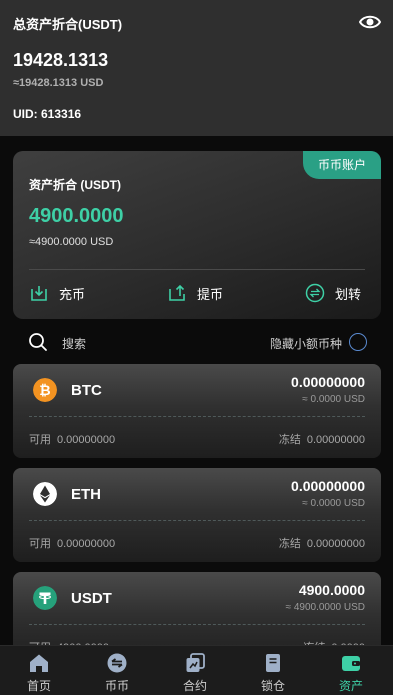 Image resolution: width=393 pixels, height=695 pixels. I want to click on withdraw-label: 提币, so click(210, 294).